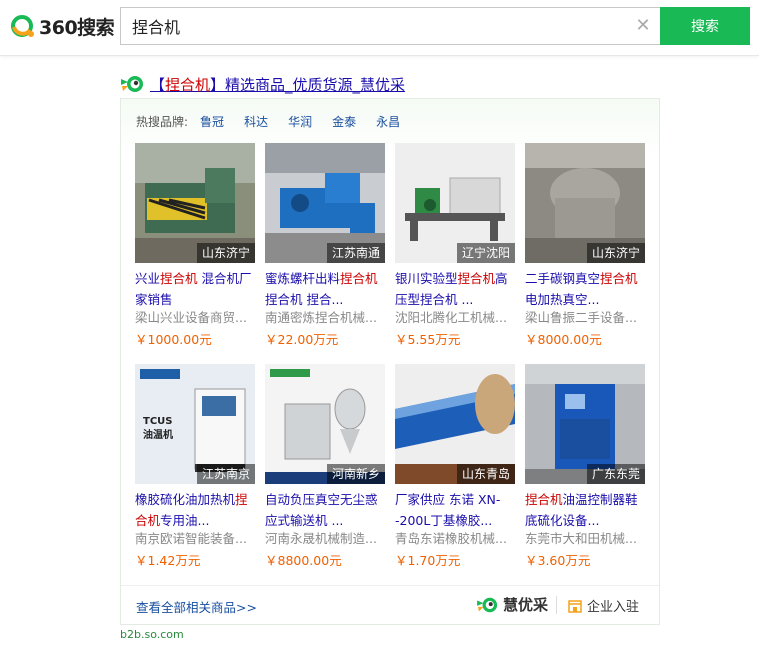 Image resolution: width=759 pixels, height=659 pixels. I want to click on top-header: 360搜索 ✕ 搜索, so click(379, 28).